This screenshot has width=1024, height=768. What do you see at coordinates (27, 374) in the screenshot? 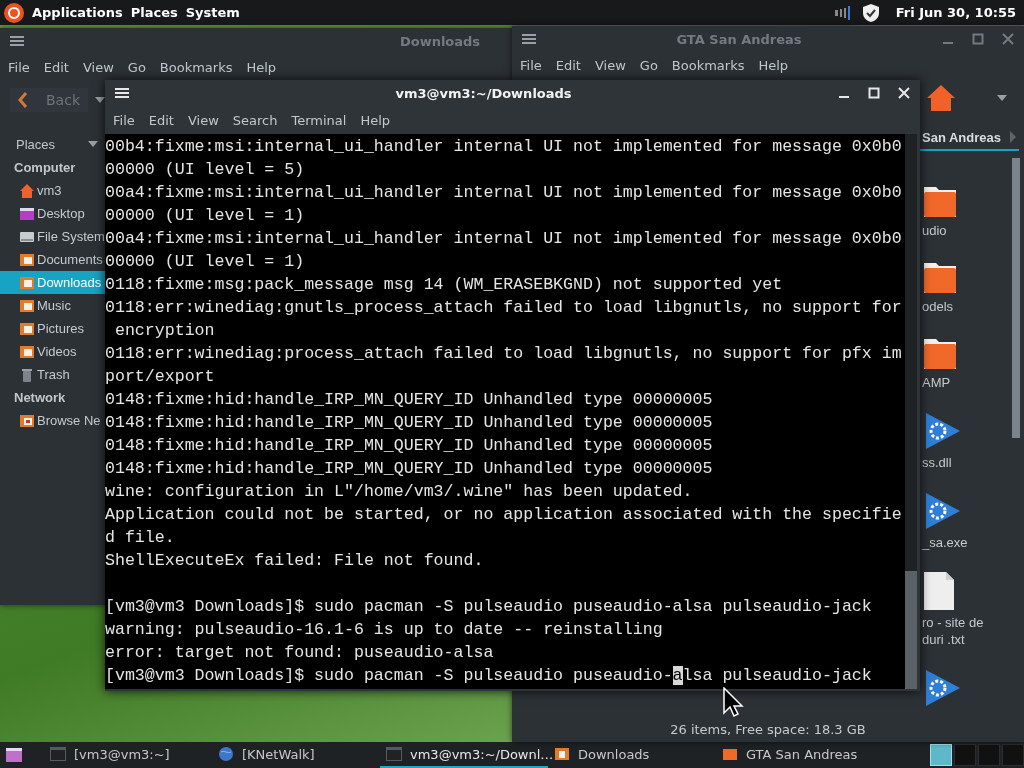
I see `trash-icon` at bounding box center [27, 374].